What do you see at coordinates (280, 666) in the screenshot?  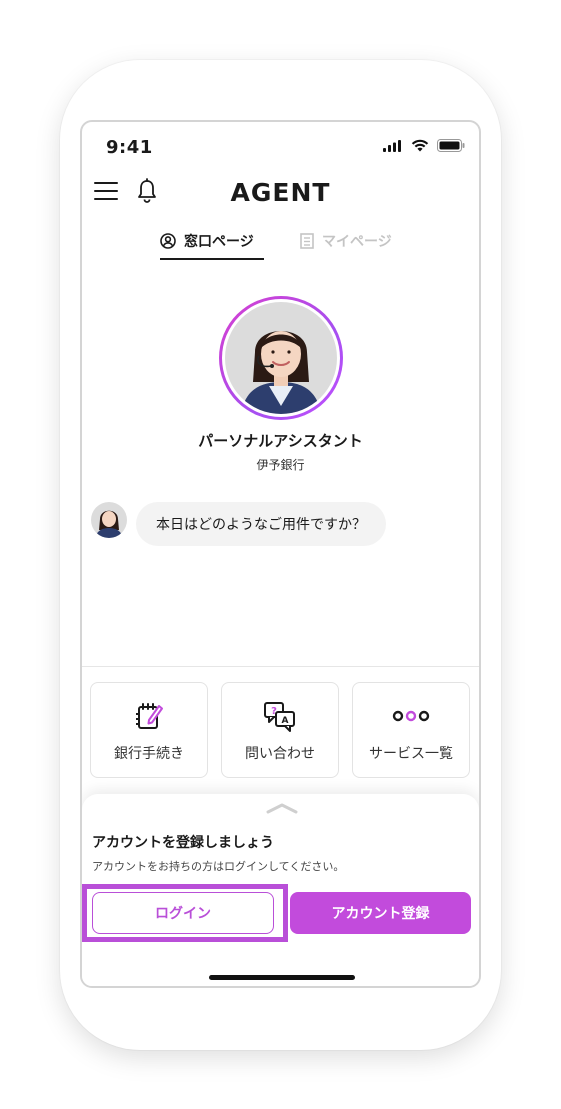 I see `divider` at bounding box center [280, 666].